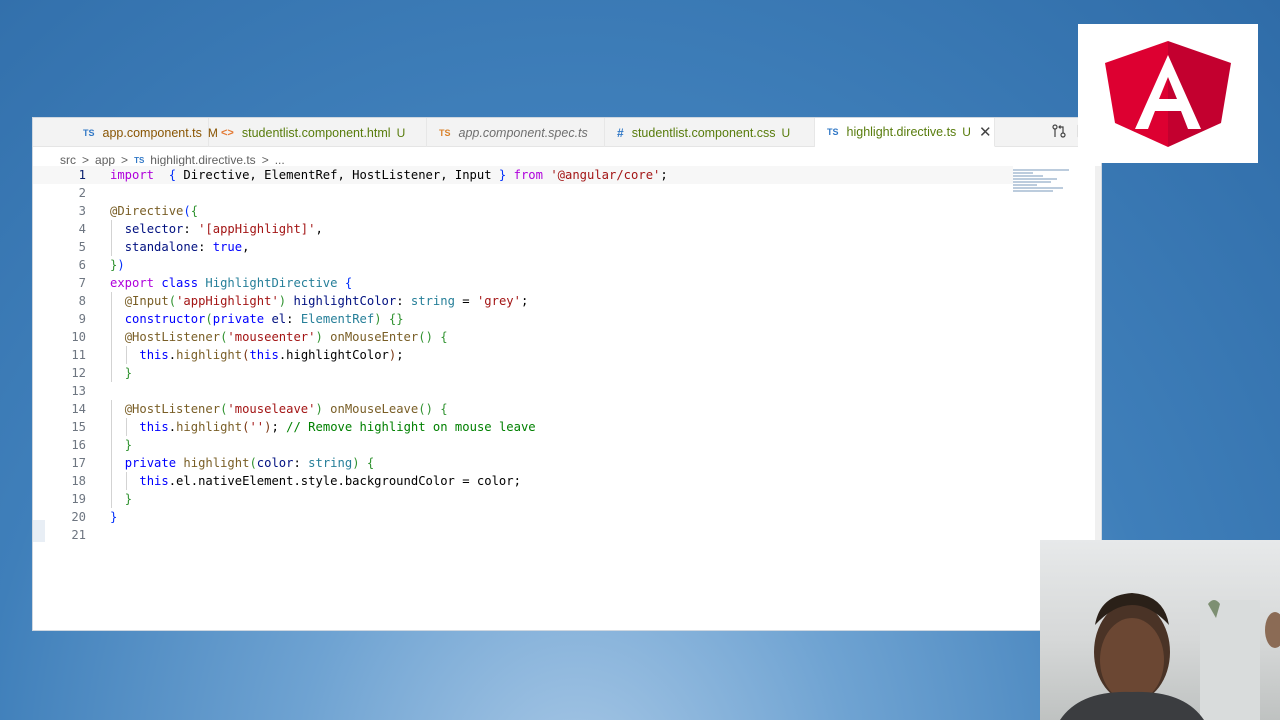 Image resolution: width=1280 pixels, height=720 pixels. What do you see at coordinates (1160, 630) in the screenshot?
I see `webcam-presenter` at bounding box center [1160, 630].